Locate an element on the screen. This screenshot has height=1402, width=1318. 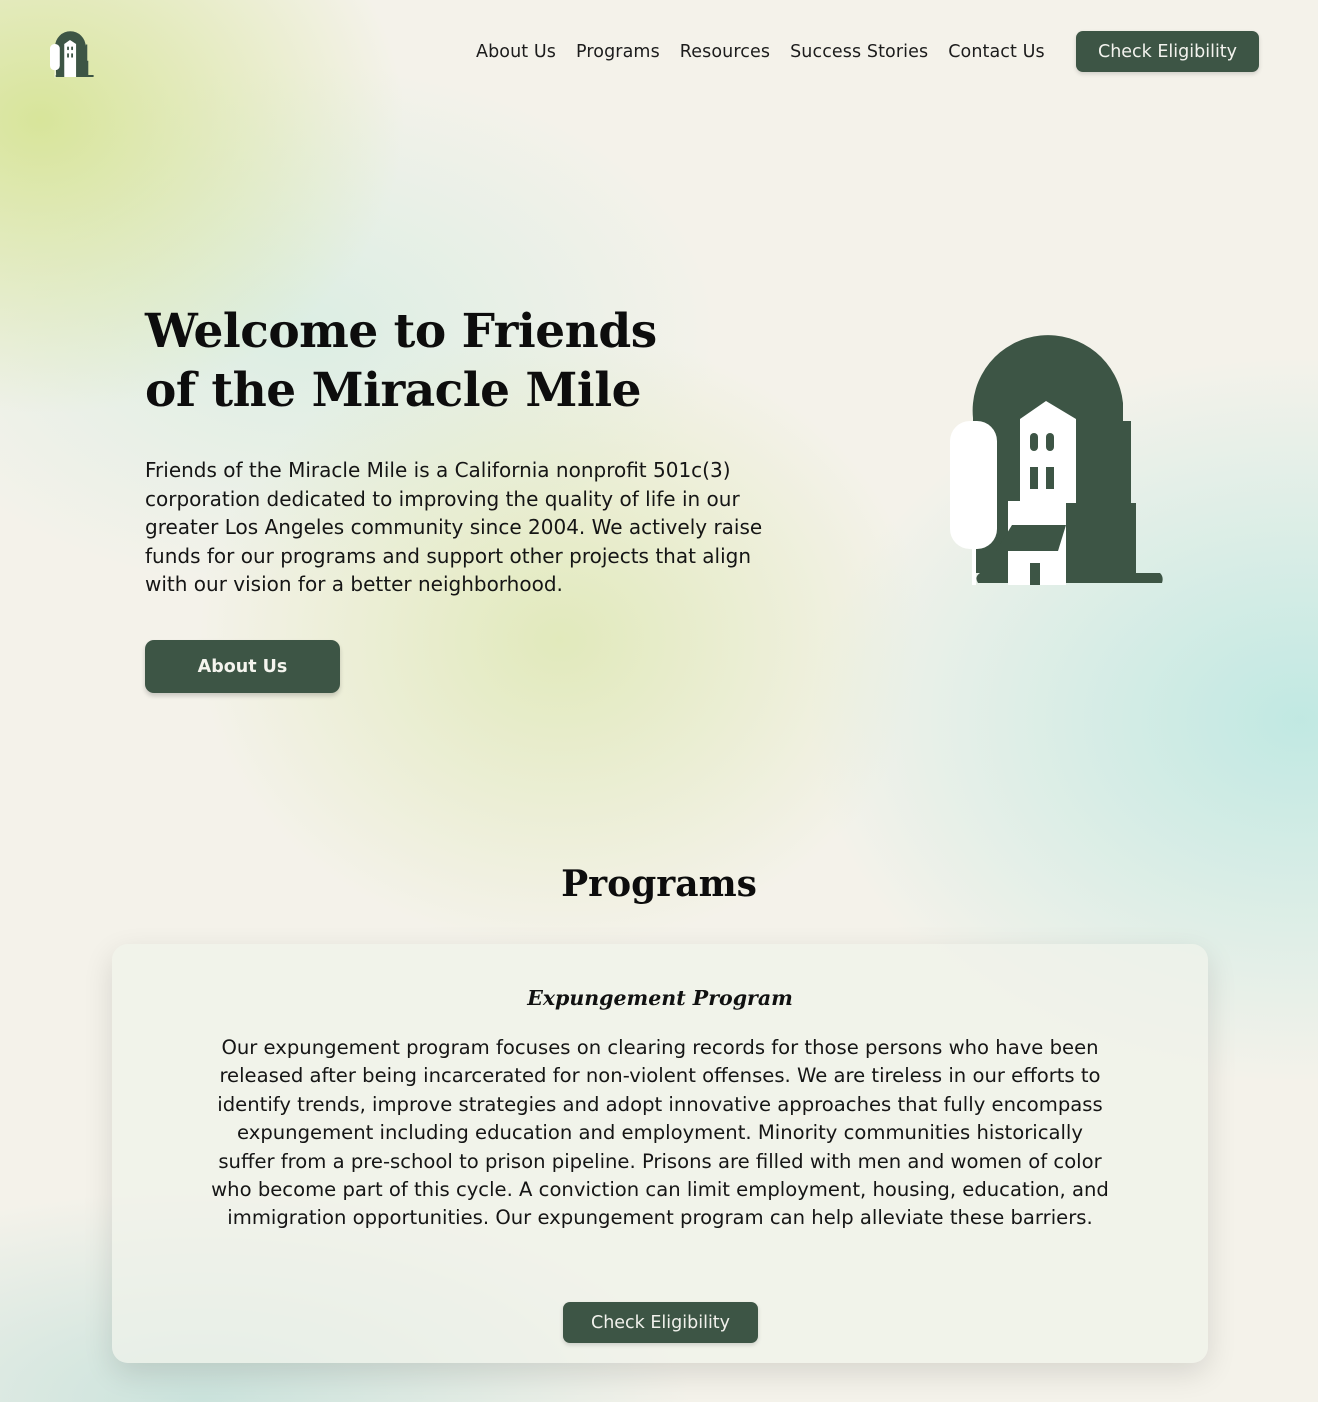
nav-resources: Resources is located at coordinates (725, 52).